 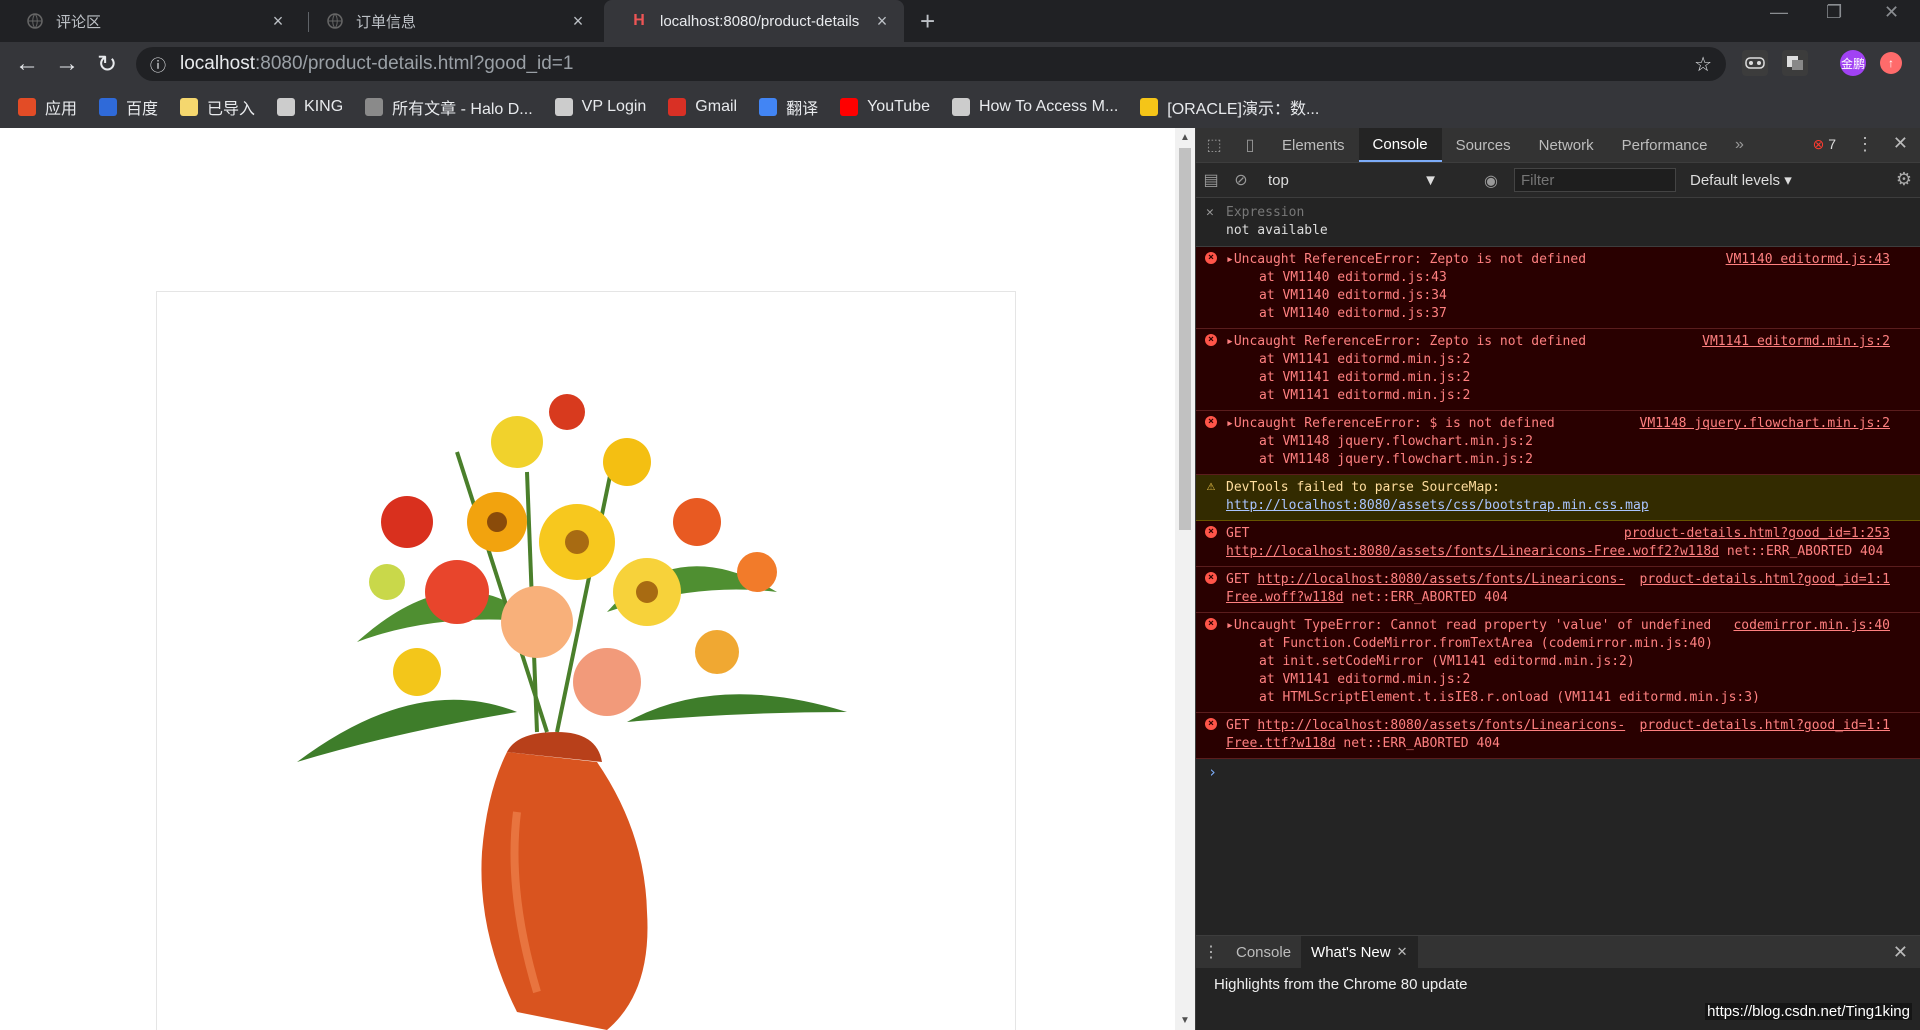 I want to click on error-count-badge: ⊗ 7, so click(x=1824, y=144).